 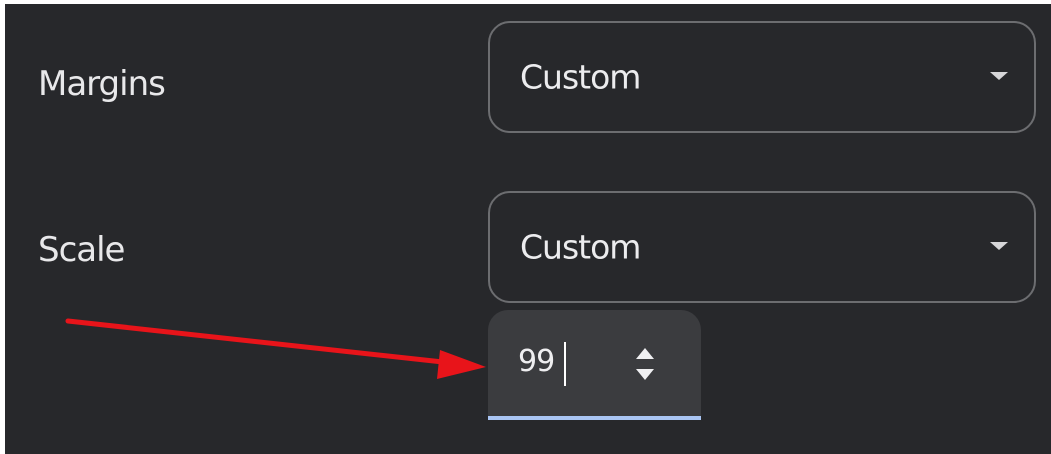 I want to click on scale-stepper-input: 99, so click(x=594, y=365).